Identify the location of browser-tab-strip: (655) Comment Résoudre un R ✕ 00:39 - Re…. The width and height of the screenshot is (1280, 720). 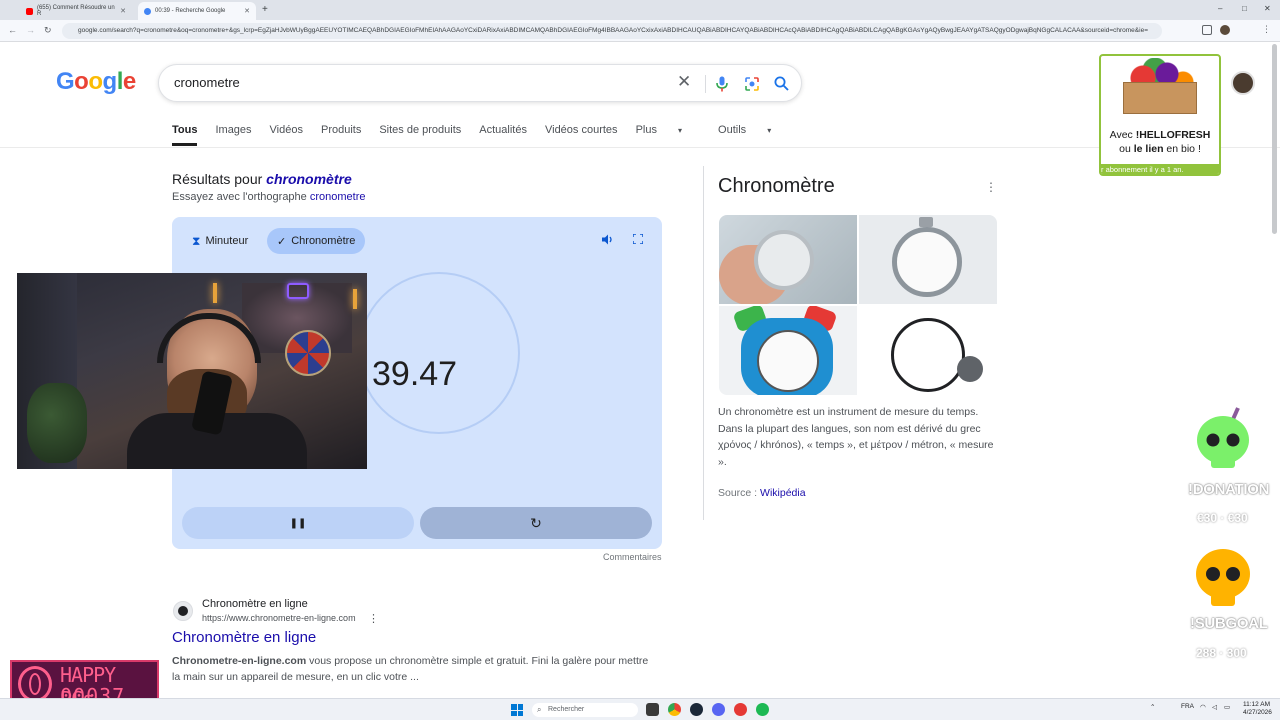
(640, 10).